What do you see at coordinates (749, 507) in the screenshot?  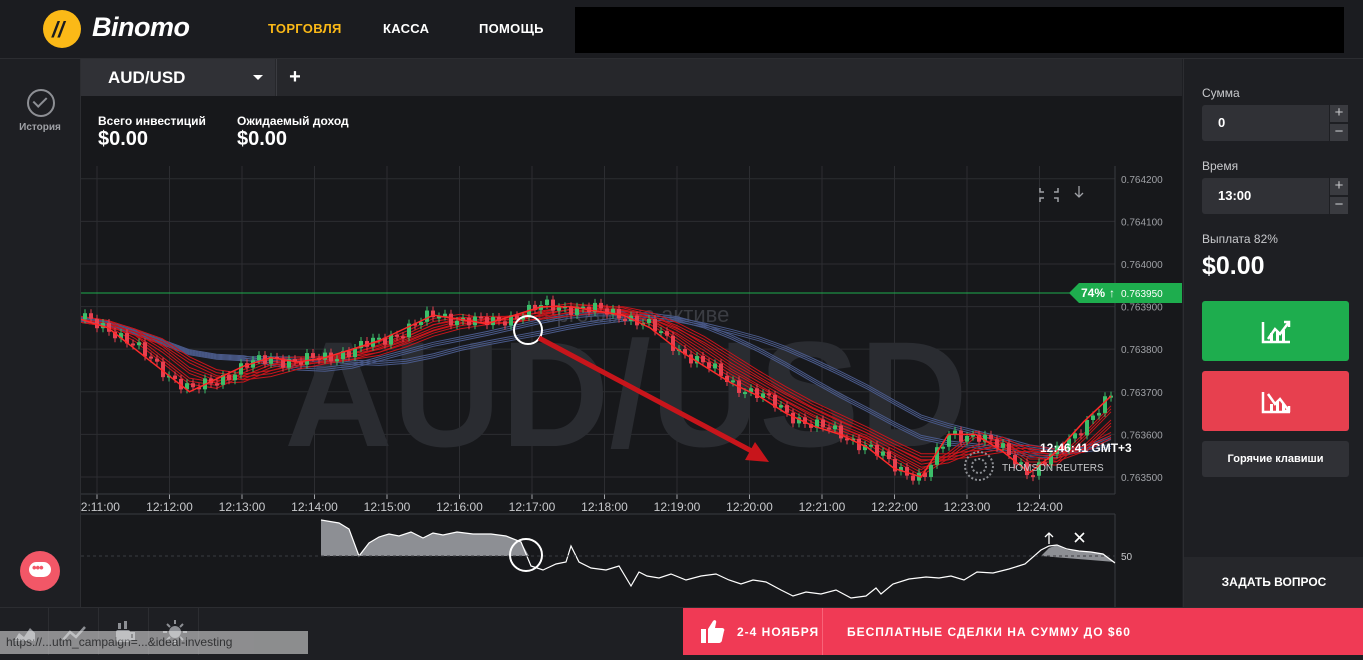 I see `x-tick-label: 12:20:00` at bounding box center [749, 507].